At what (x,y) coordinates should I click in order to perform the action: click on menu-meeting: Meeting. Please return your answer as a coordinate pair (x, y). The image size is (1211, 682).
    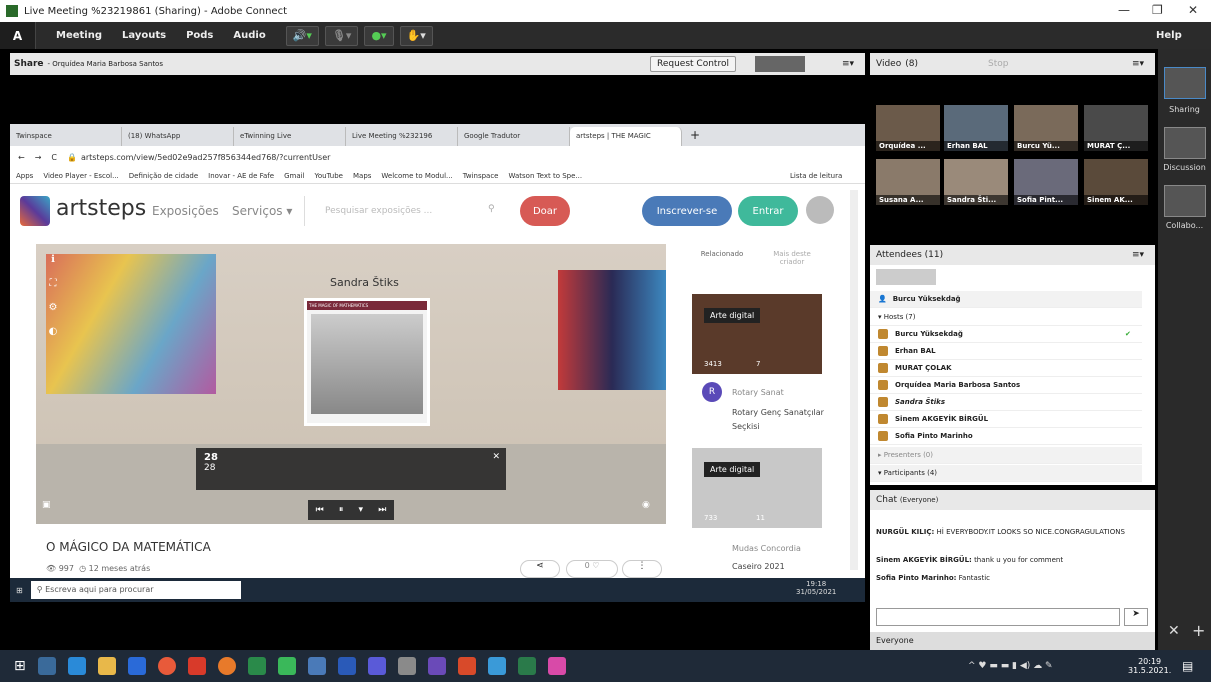
    Looking at the image, I should click on (79, 35).